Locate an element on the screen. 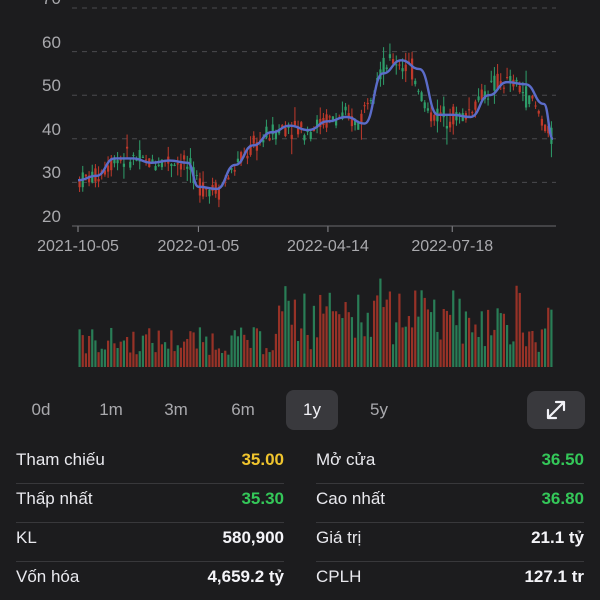 This screenshot has height=600, width=600. range-button-6m: 6m is located at coordinates (243, 410).